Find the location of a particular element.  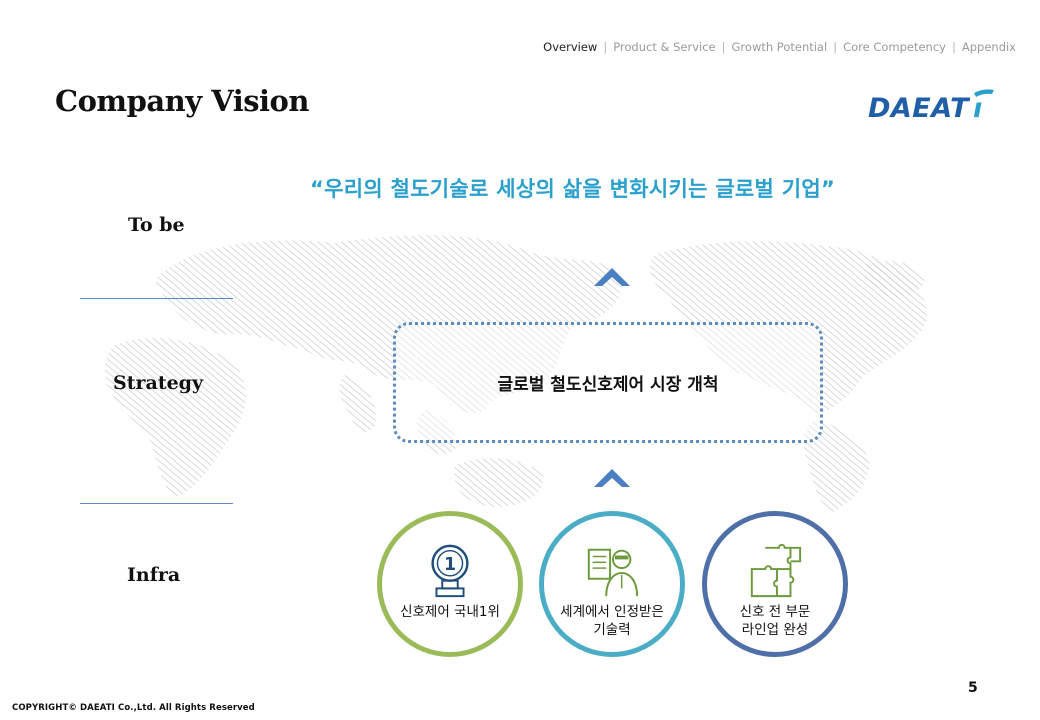

infra-text-line2: 라인업 완성 is located at coordinates (775, 629).